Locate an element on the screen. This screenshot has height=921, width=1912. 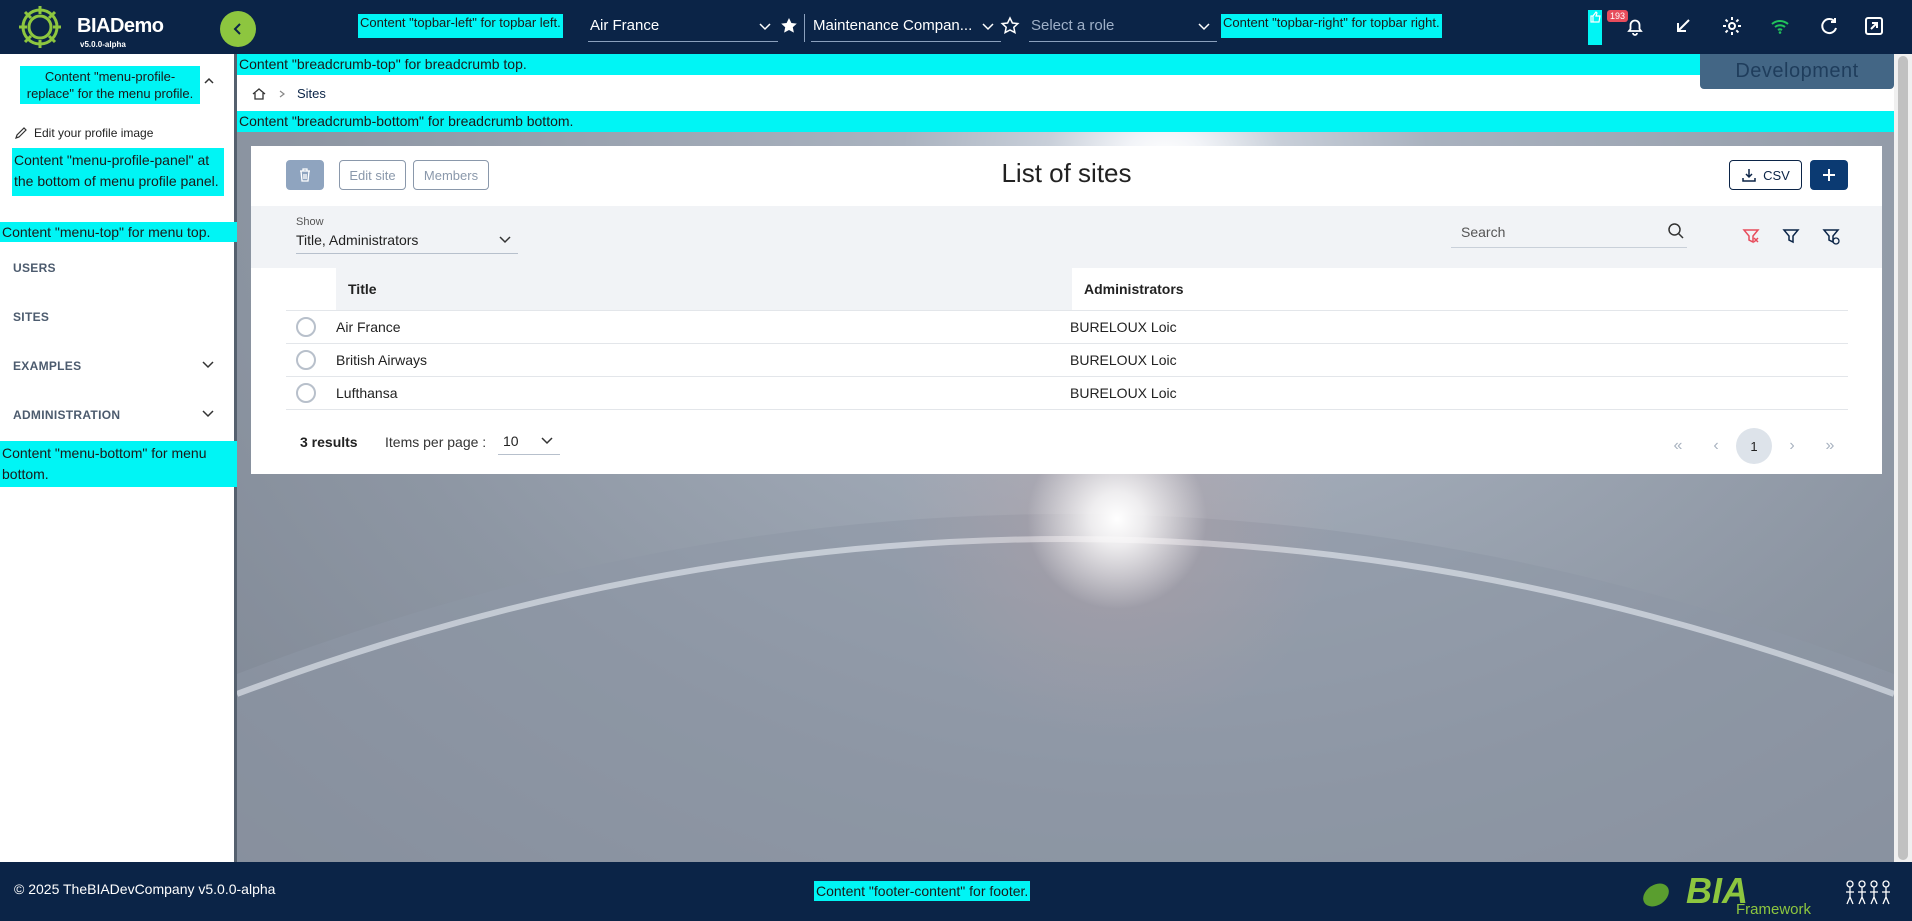
people-icon is located at coordinates (1868, 892).